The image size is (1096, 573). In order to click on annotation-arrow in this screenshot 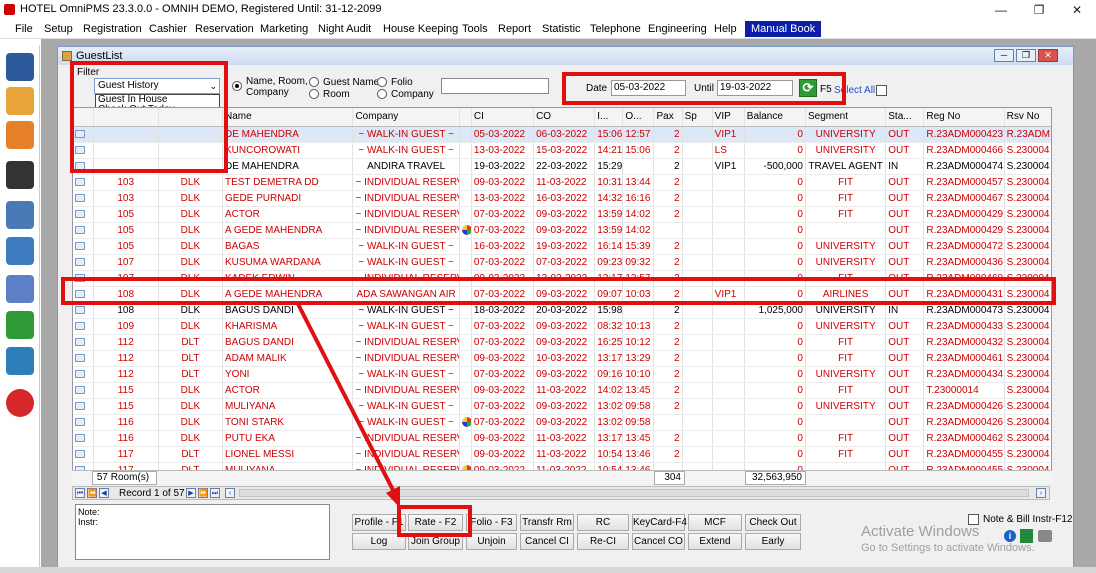, I will do `click(347, 404)`.